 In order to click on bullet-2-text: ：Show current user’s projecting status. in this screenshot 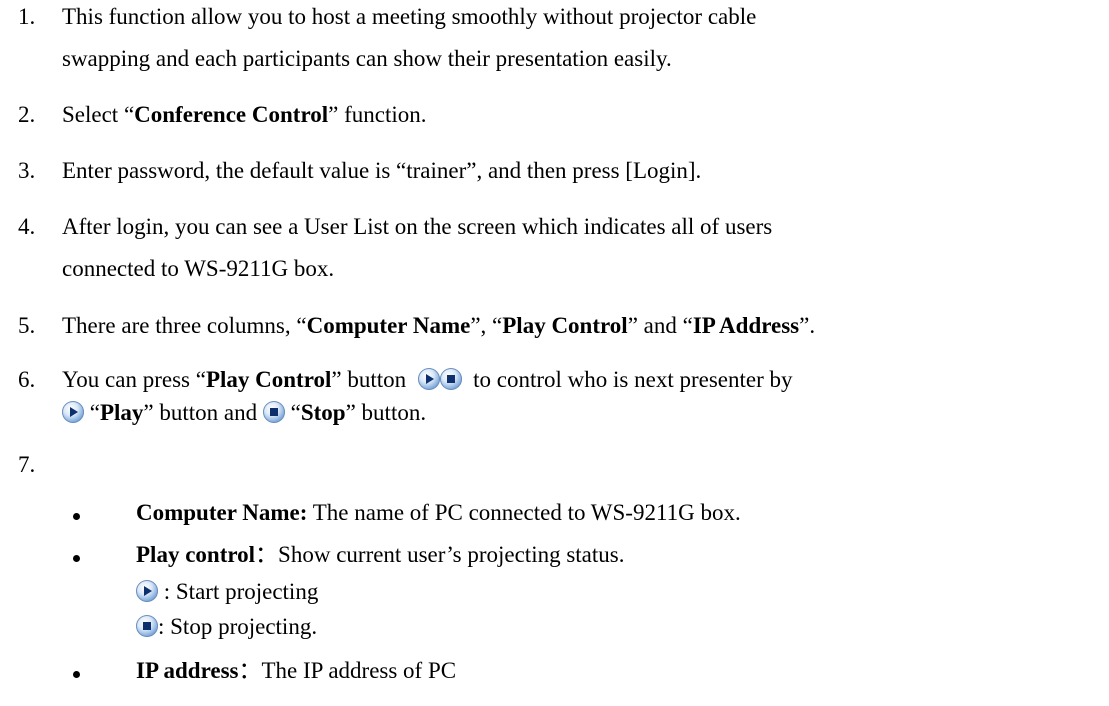, I will do `click(440, 554)`.